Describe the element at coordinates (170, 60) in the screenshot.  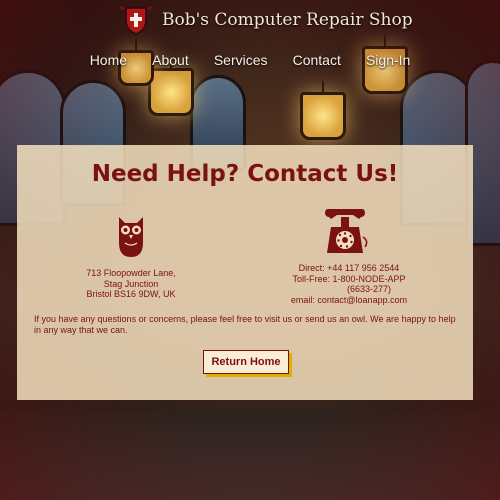
I see `nav-about: About` at that location.